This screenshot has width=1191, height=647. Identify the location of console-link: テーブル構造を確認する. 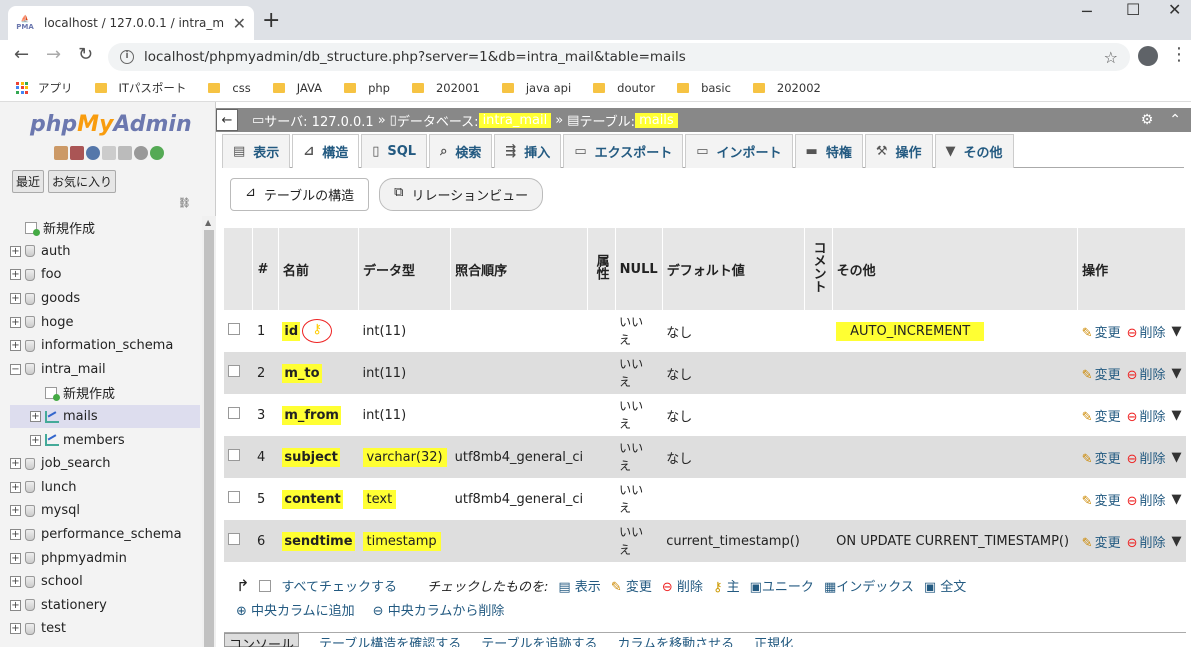
(390, 640).